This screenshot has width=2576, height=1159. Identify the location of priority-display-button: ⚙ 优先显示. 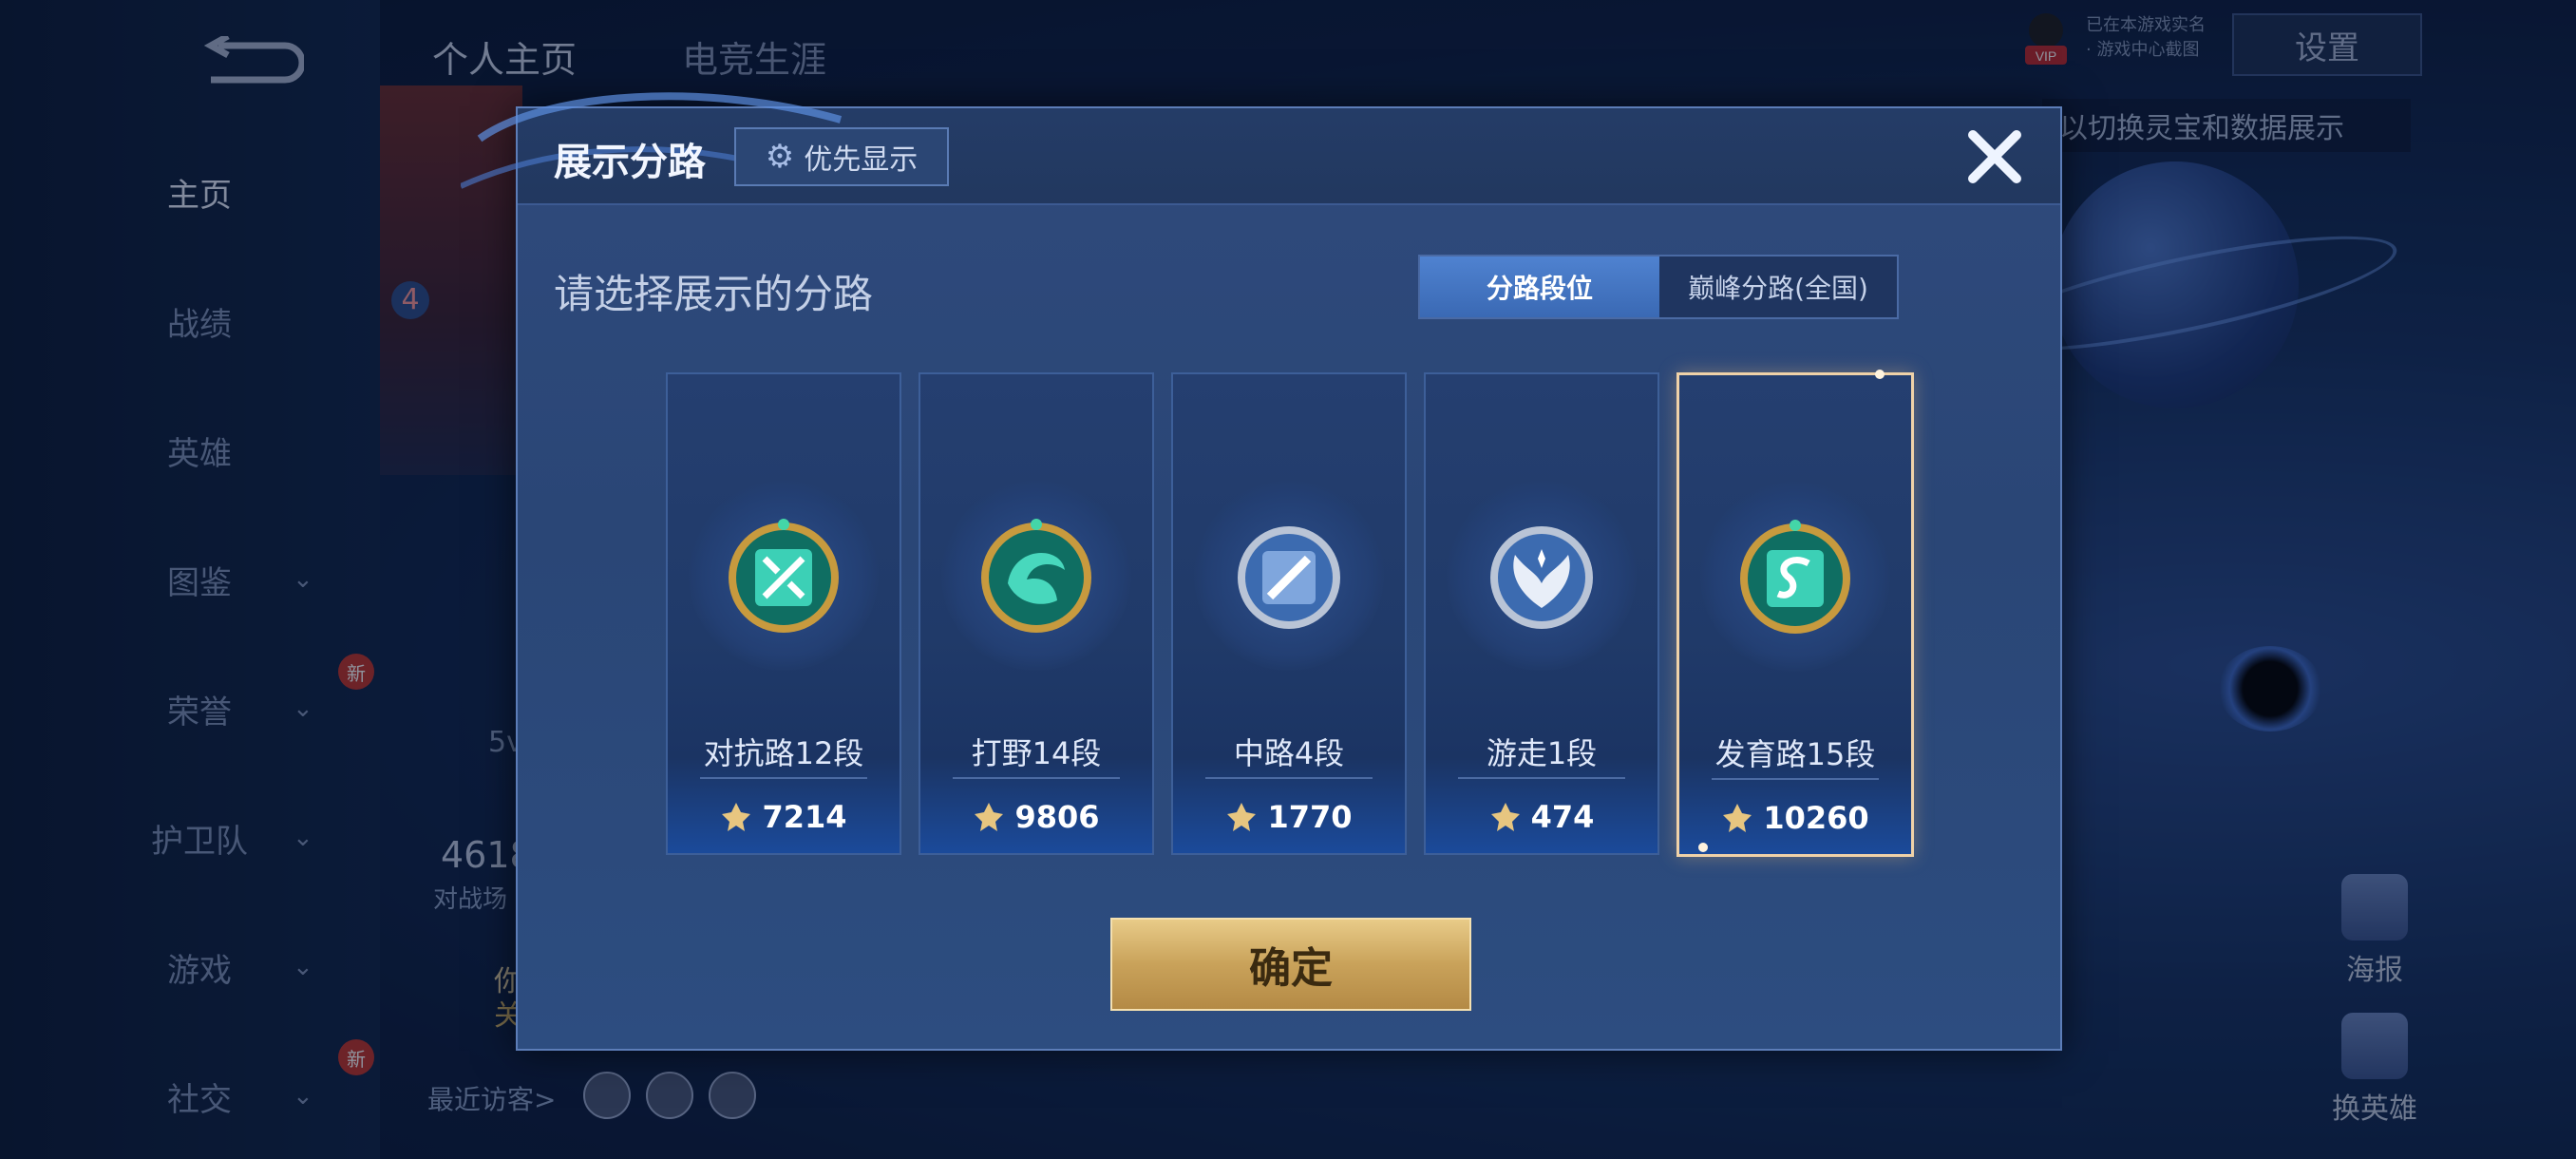
(841, 156).